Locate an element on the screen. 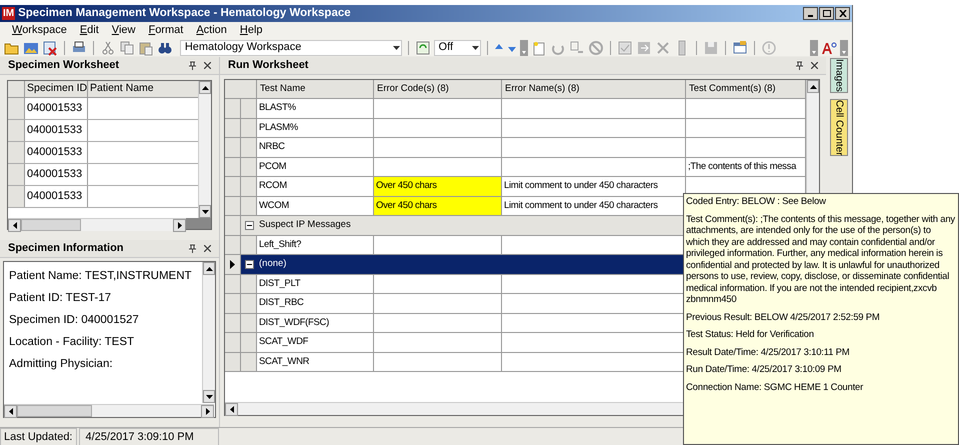 This screenshot has height=445, width=959. table-cell: DIST_PLT is located at coordinates (315, 283).